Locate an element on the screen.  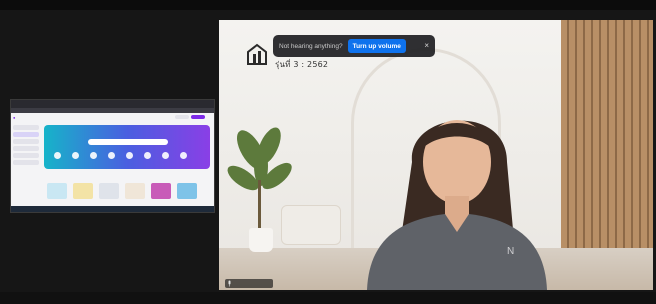
building-logo-icon is located at coordinates (257, 54).